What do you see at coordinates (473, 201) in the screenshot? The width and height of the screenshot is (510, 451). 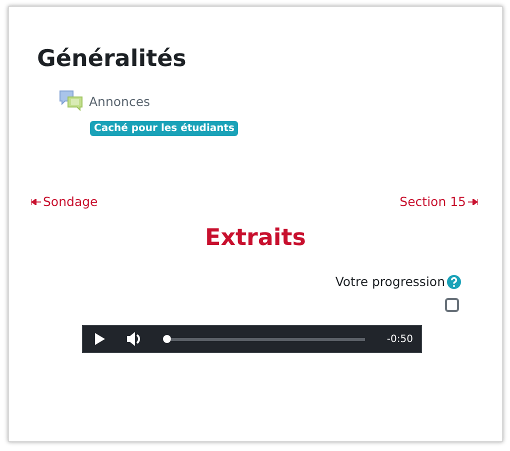 I see `arrow-right-icon` at bounding box center [473, 201].